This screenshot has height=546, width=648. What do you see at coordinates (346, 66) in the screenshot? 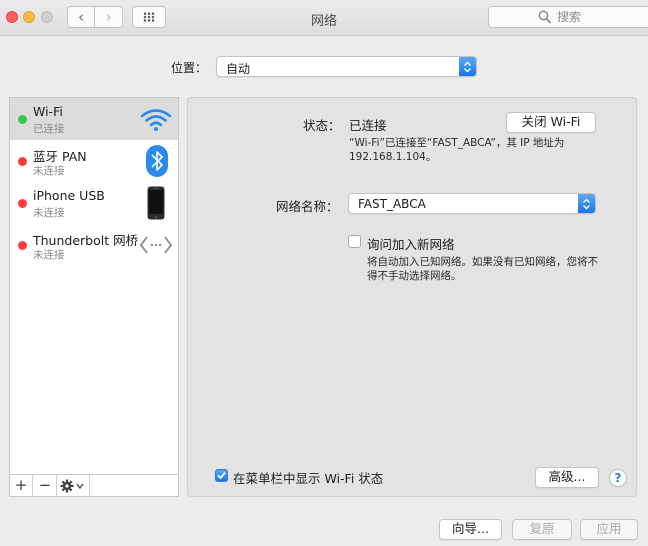
I see `location-popup: 自动` at bounding box center [346, 66].